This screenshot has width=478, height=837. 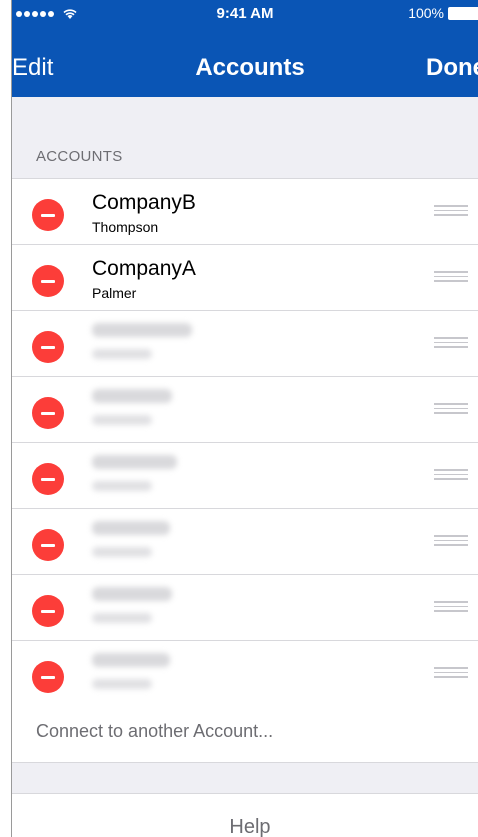 I want to click on page-title: Accounts, so click(x=250, y=67).